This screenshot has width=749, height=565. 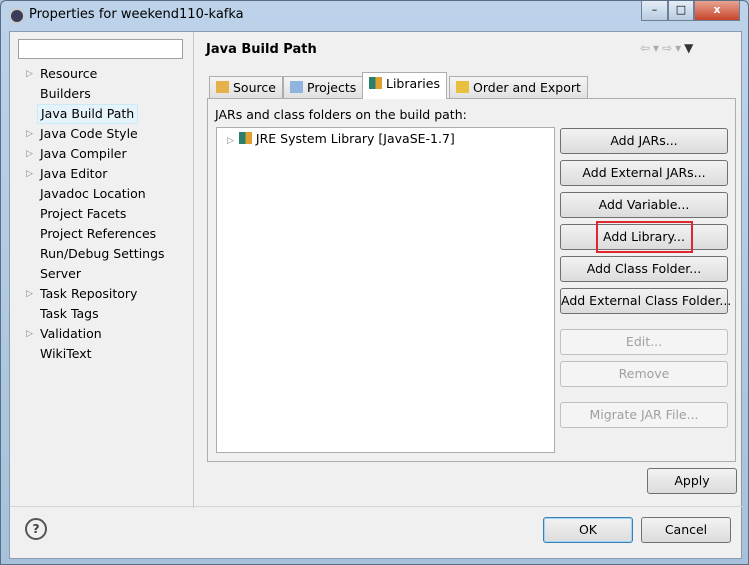 I want to click on sidebar-item-label: Java Editor, so click(x=74, y=173).